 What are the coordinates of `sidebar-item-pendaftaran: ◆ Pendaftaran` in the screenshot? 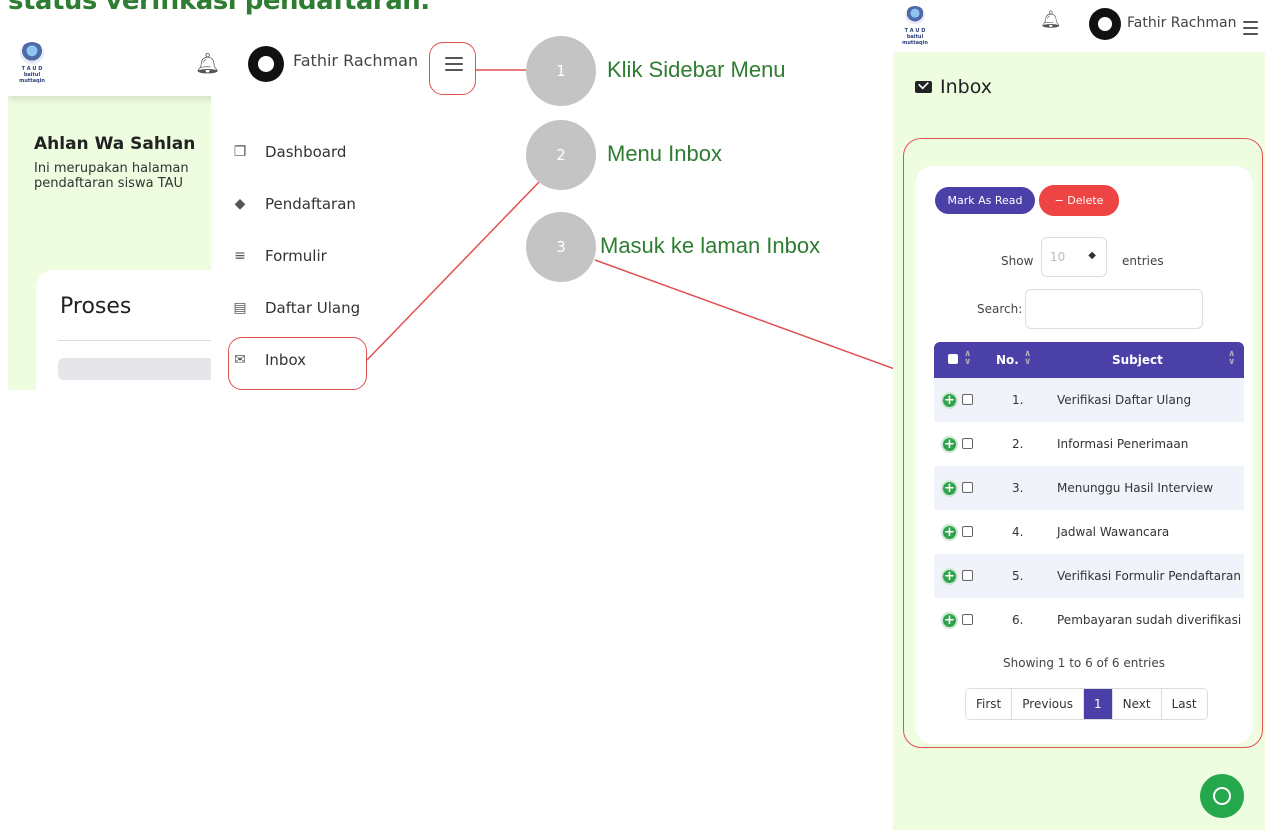 It's located at (293, 204).